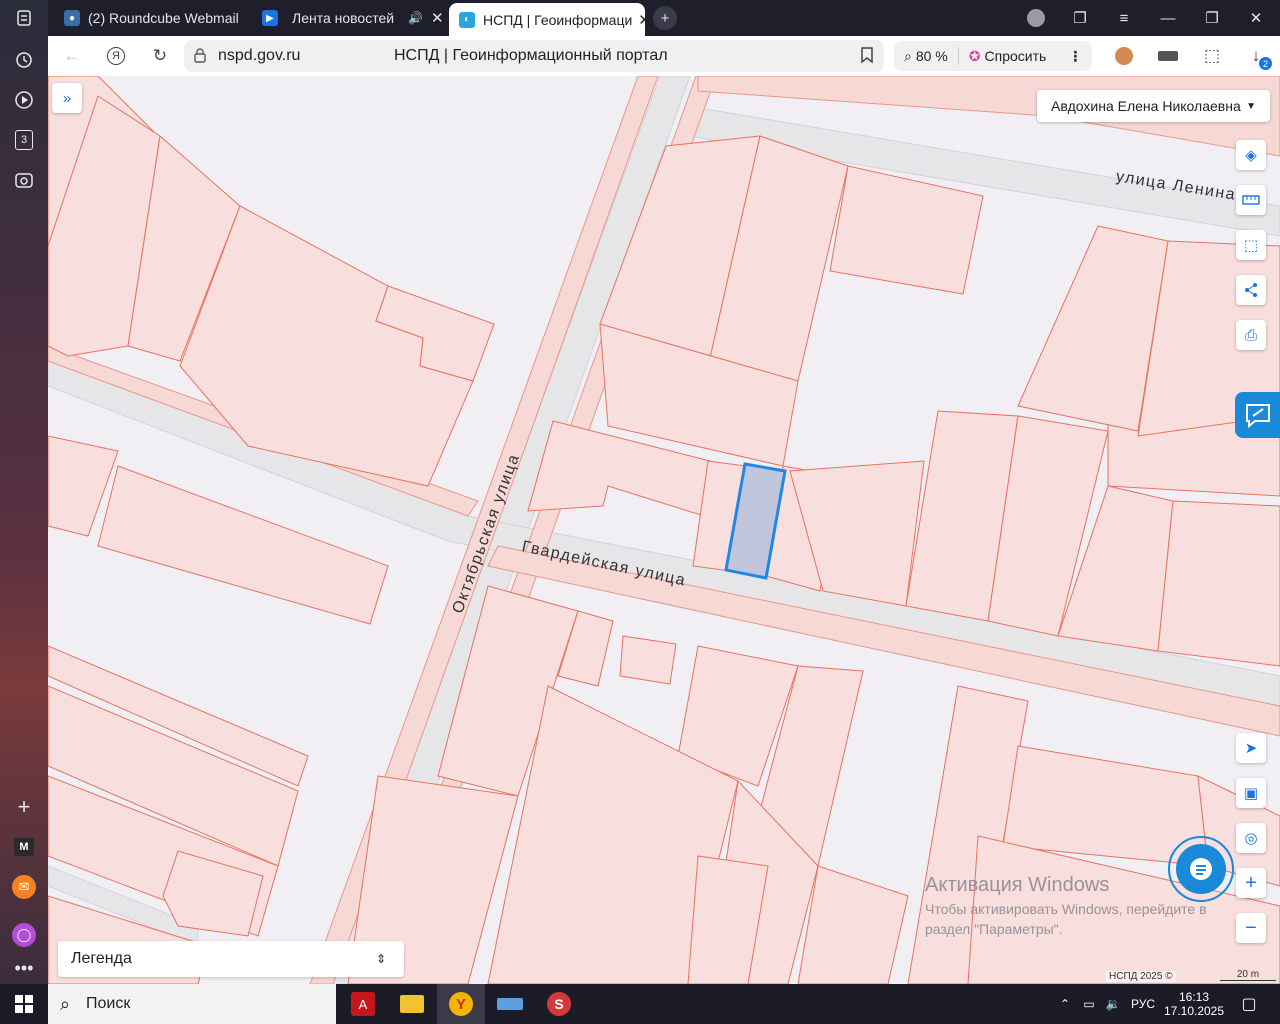 This screenshot has width=1280, height=1024. Describe the element at coordinates (1141, 976) in the screenshot. I see `map-attribution: НСПД 2025 ©` at that location.